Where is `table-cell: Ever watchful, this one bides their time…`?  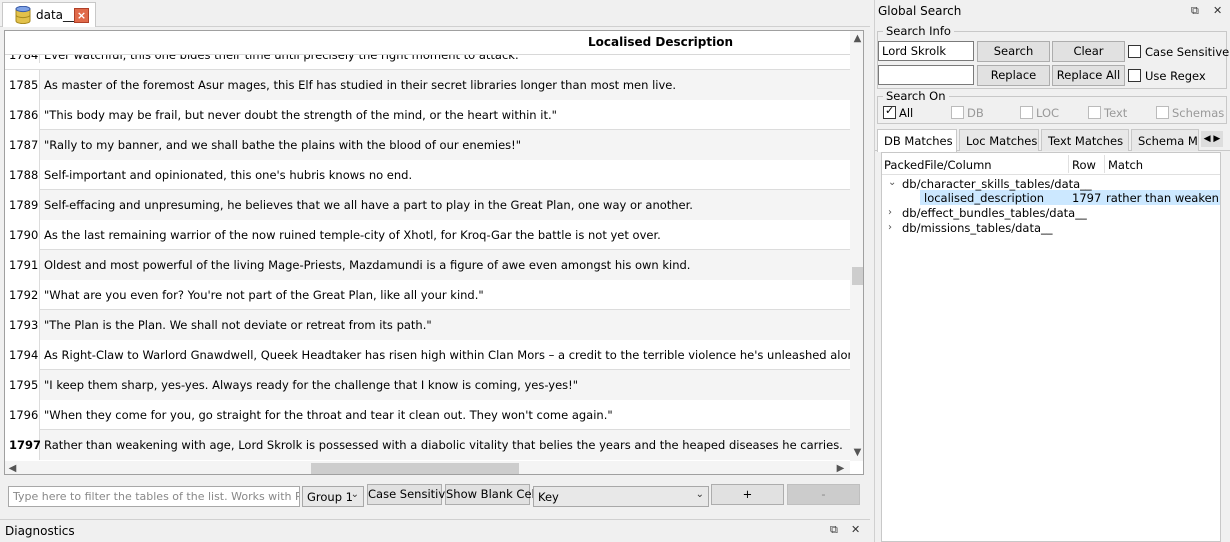
table-cell: Ever watchful, this one bides their time… is located at coordinates (445, 59).